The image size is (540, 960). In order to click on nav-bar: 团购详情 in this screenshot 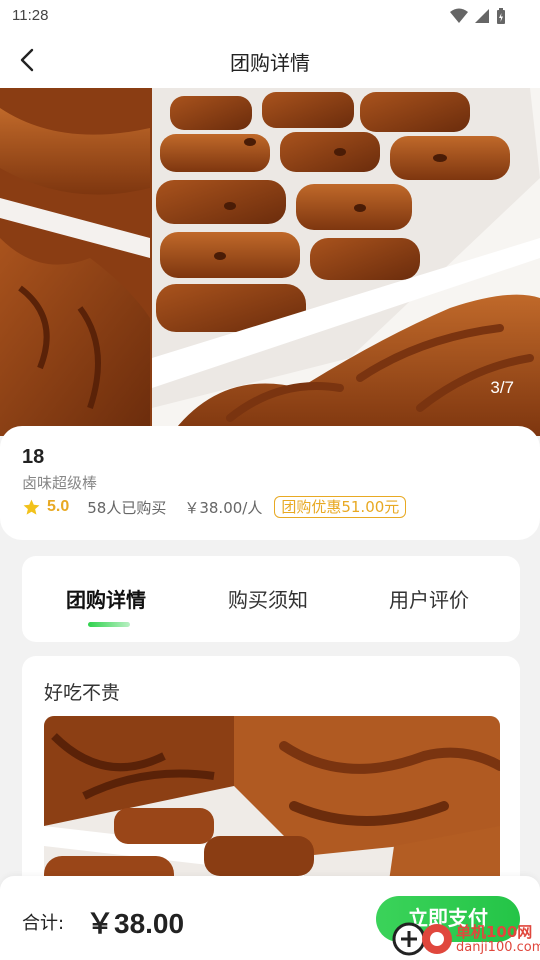, I will do `click(270, 60)`.